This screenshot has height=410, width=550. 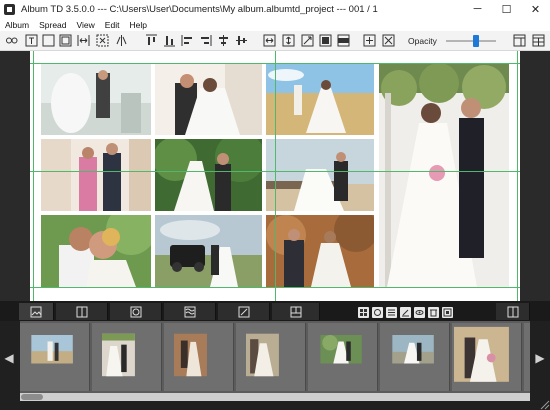 I want to click on scroll-left-arrow: ◀, so click(x=9, y=358).